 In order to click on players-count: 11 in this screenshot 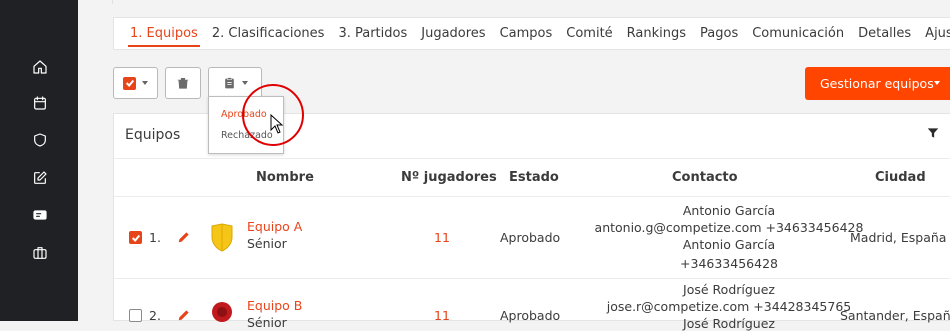, I will do `click(442, 237)`.